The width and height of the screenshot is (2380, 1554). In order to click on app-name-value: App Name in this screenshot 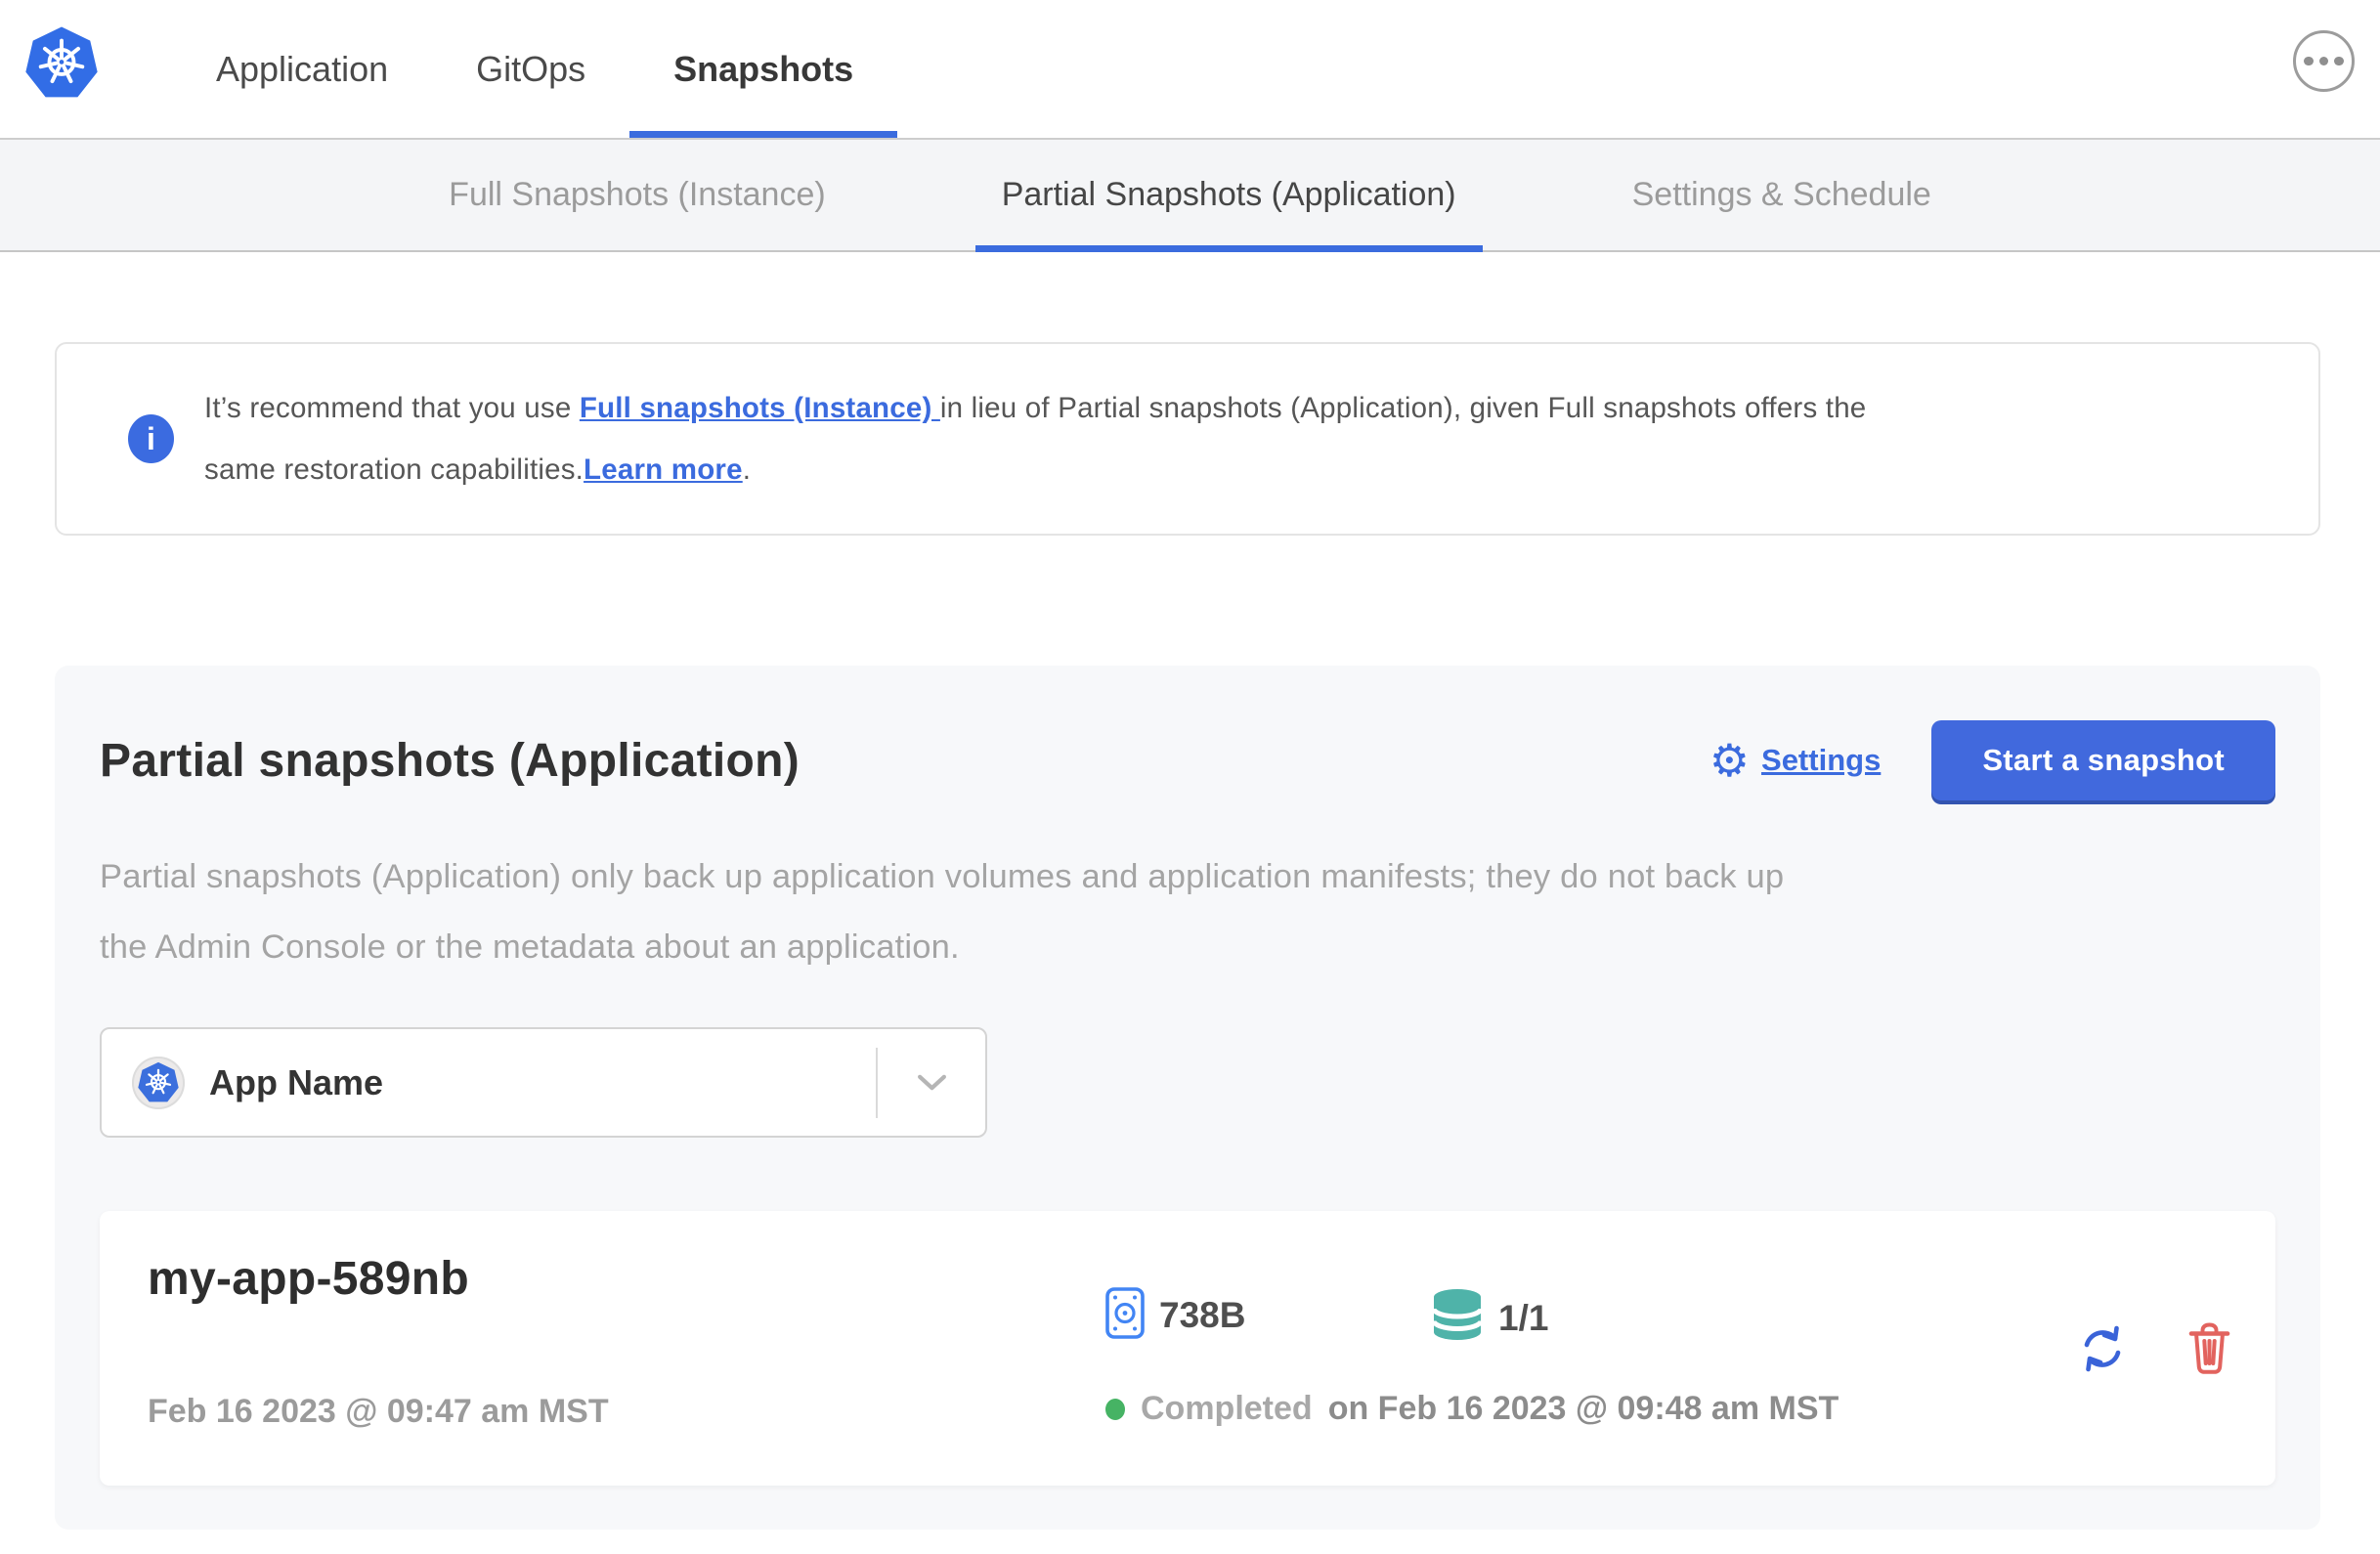, I will do `click(296, 1081)`.